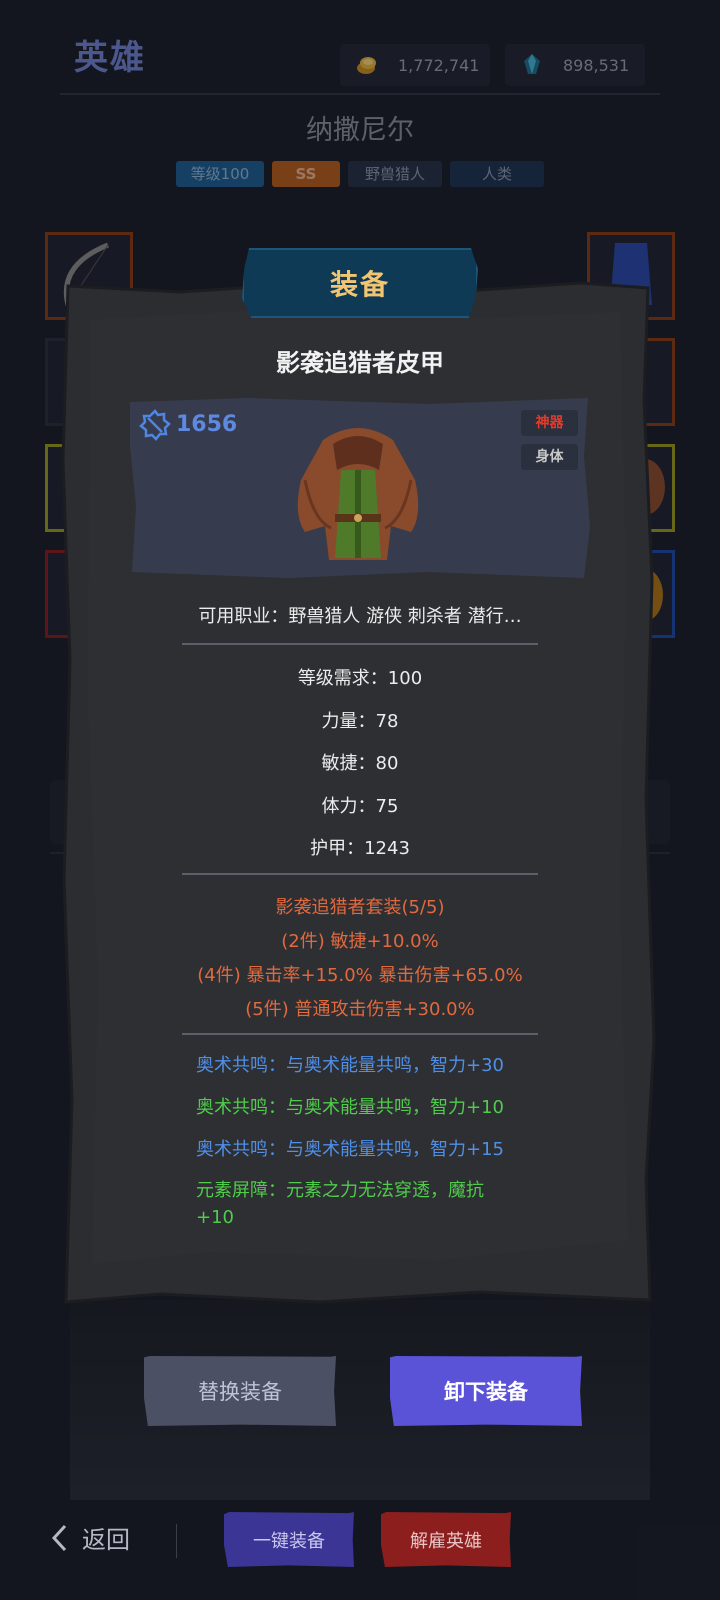  Describe the element at coordinates (360, 283) in the screenshot. I see `modal-title: 装备` at that location.